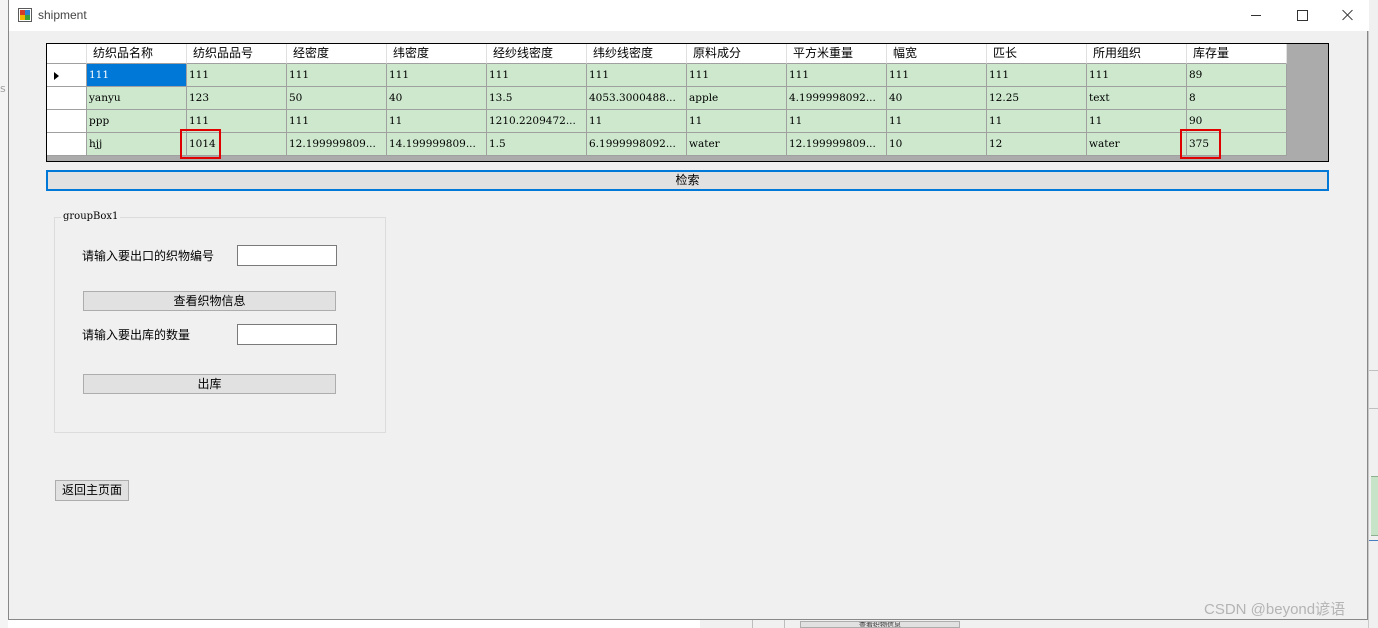  What do you see at coordinates (1137, 98) in the screenshot?
I see `table-cell: text` at bounding box center [1137, 98].